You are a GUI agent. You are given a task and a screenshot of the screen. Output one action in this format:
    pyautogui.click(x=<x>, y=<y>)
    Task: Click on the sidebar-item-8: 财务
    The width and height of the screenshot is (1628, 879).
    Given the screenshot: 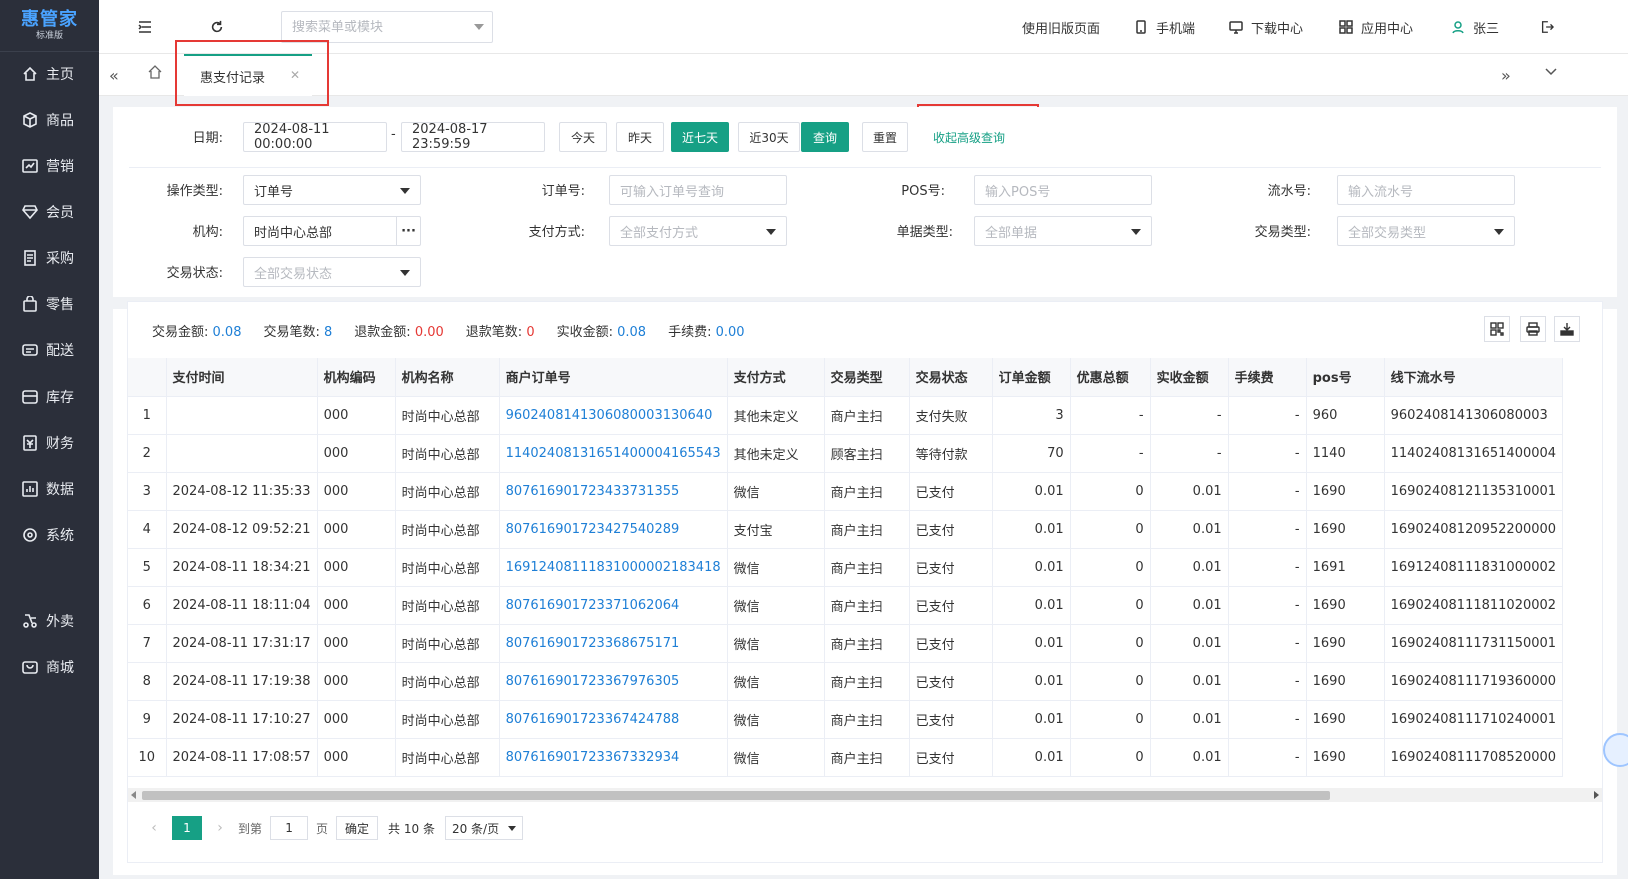 What is the action you would take?
    pyautogui.click(x=49, y=443)
    